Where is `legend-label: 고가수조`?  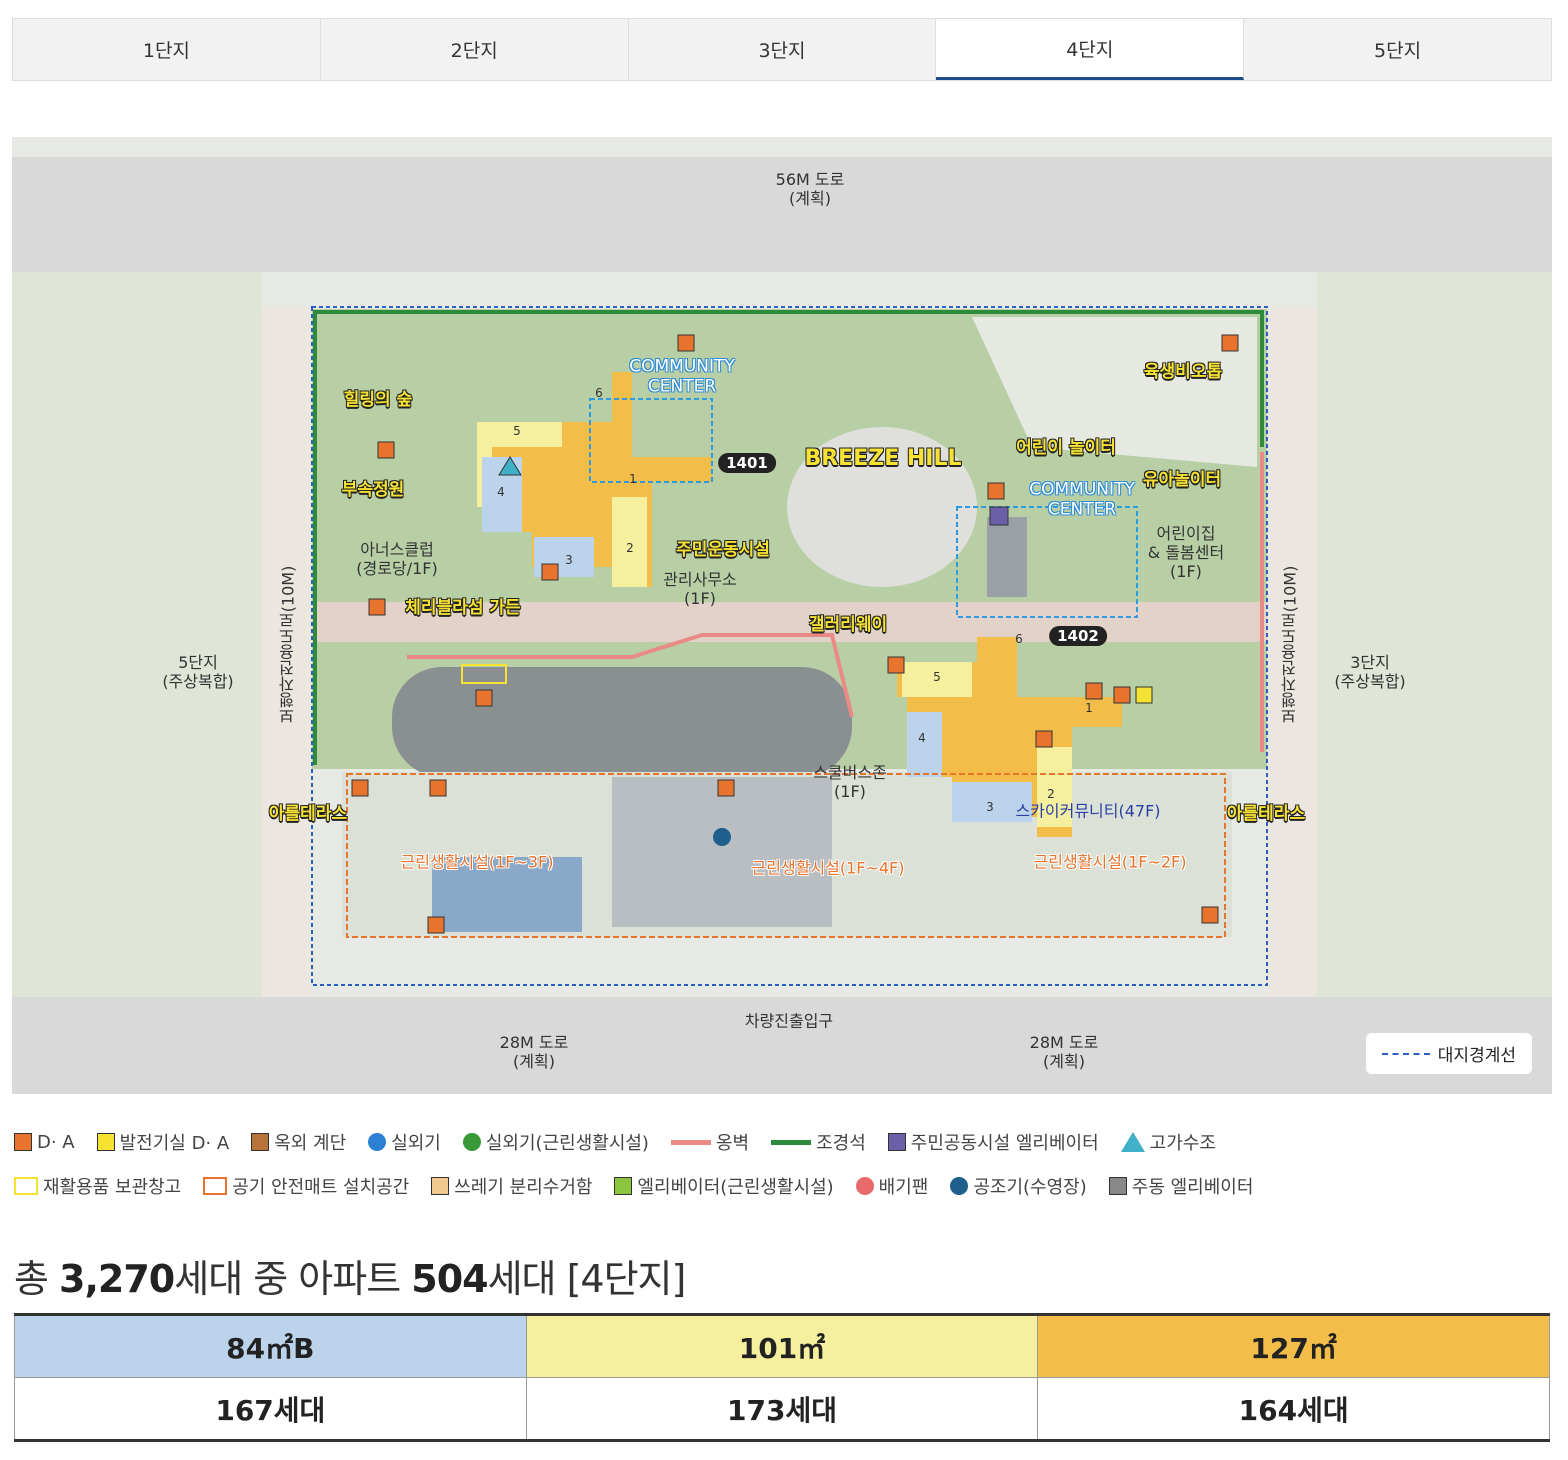
legend-label: 고가수조 is located at coordinates (1182, 1143).